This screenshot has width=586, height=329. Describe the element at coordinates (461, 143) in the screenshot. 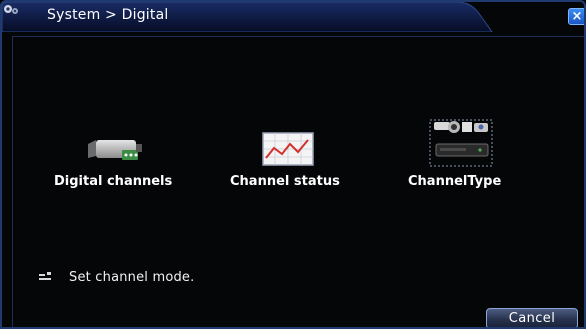

I see `camera-and-dvr-icon` at that location.